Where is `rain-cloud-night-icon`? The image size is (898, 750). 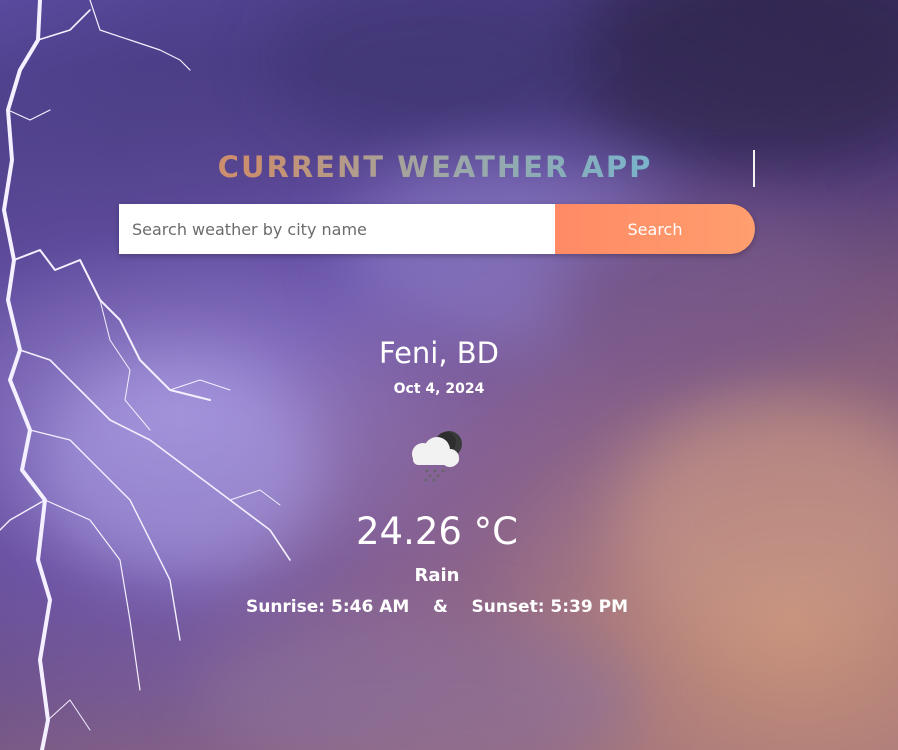 rain-cloud-night-icon is located at coordinates (437, 456).